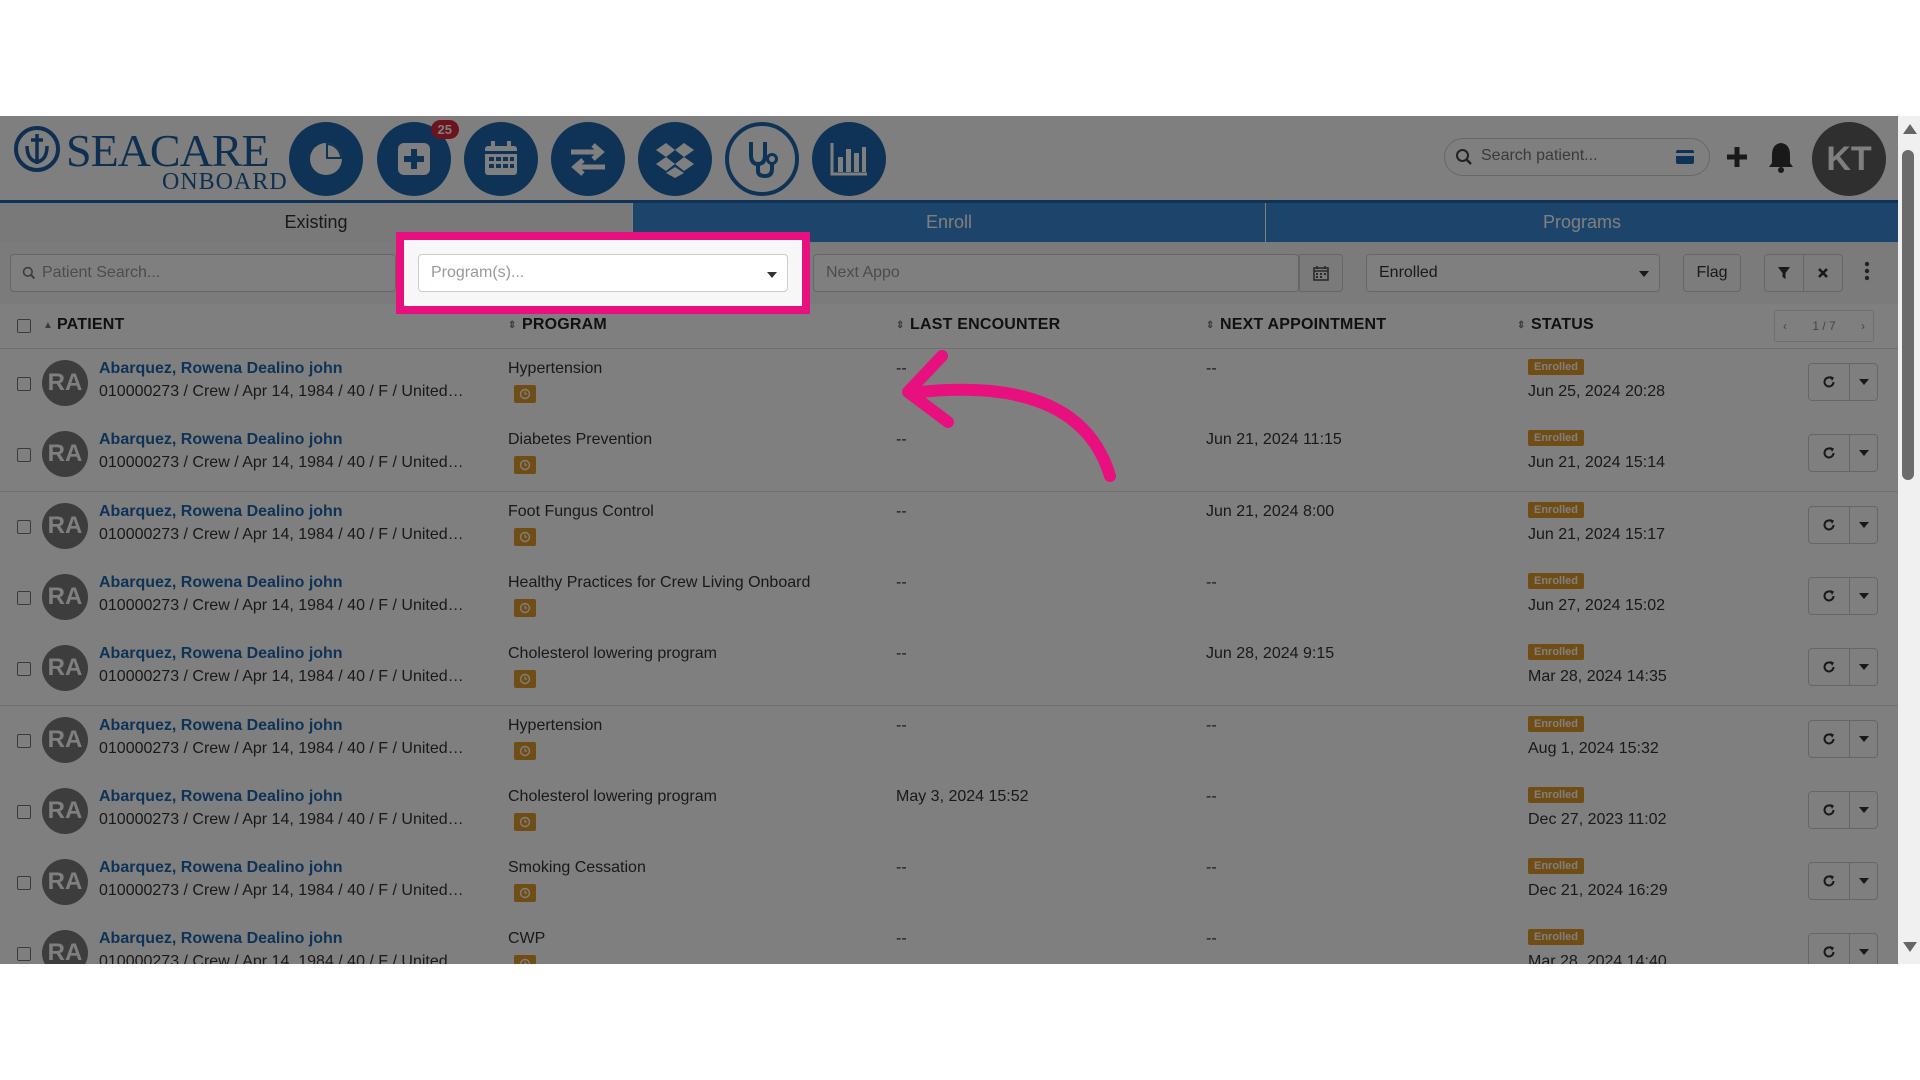  What do you see at coordinates (1296, 325) in the screenshot?
I see `column-header-next-appointment: ⇕ NEXT APPOINTMENT` at bounding box center [1296, 325].